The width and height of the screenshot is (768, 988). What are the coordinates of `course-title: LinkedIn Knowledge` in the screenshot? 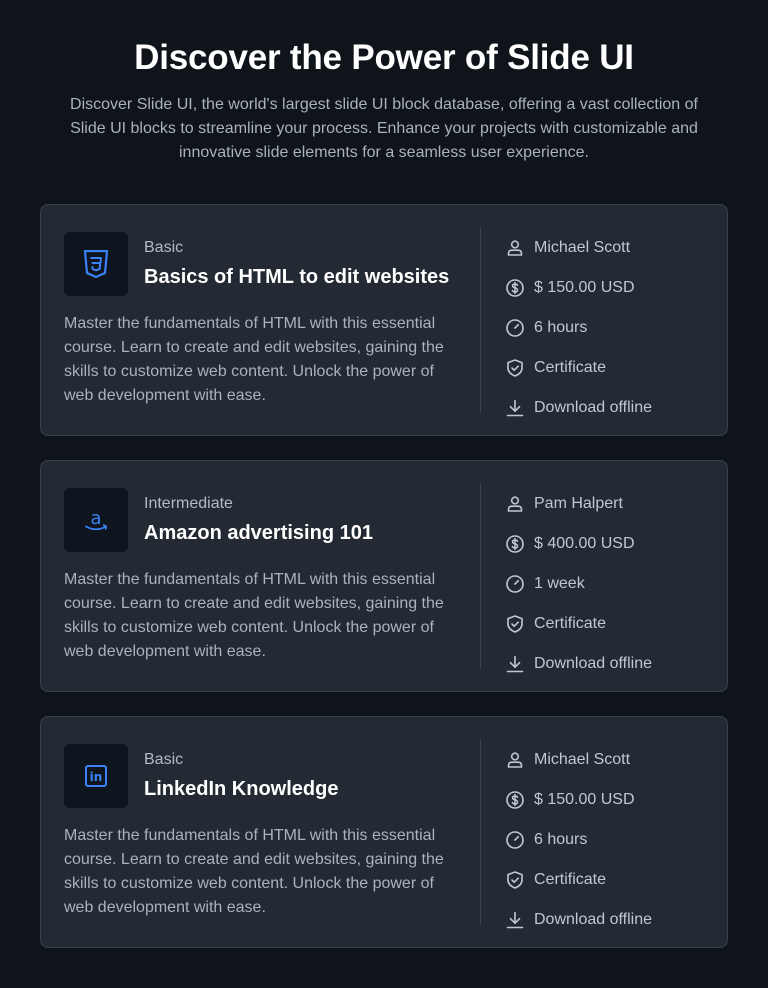 It's located at (241, 789).